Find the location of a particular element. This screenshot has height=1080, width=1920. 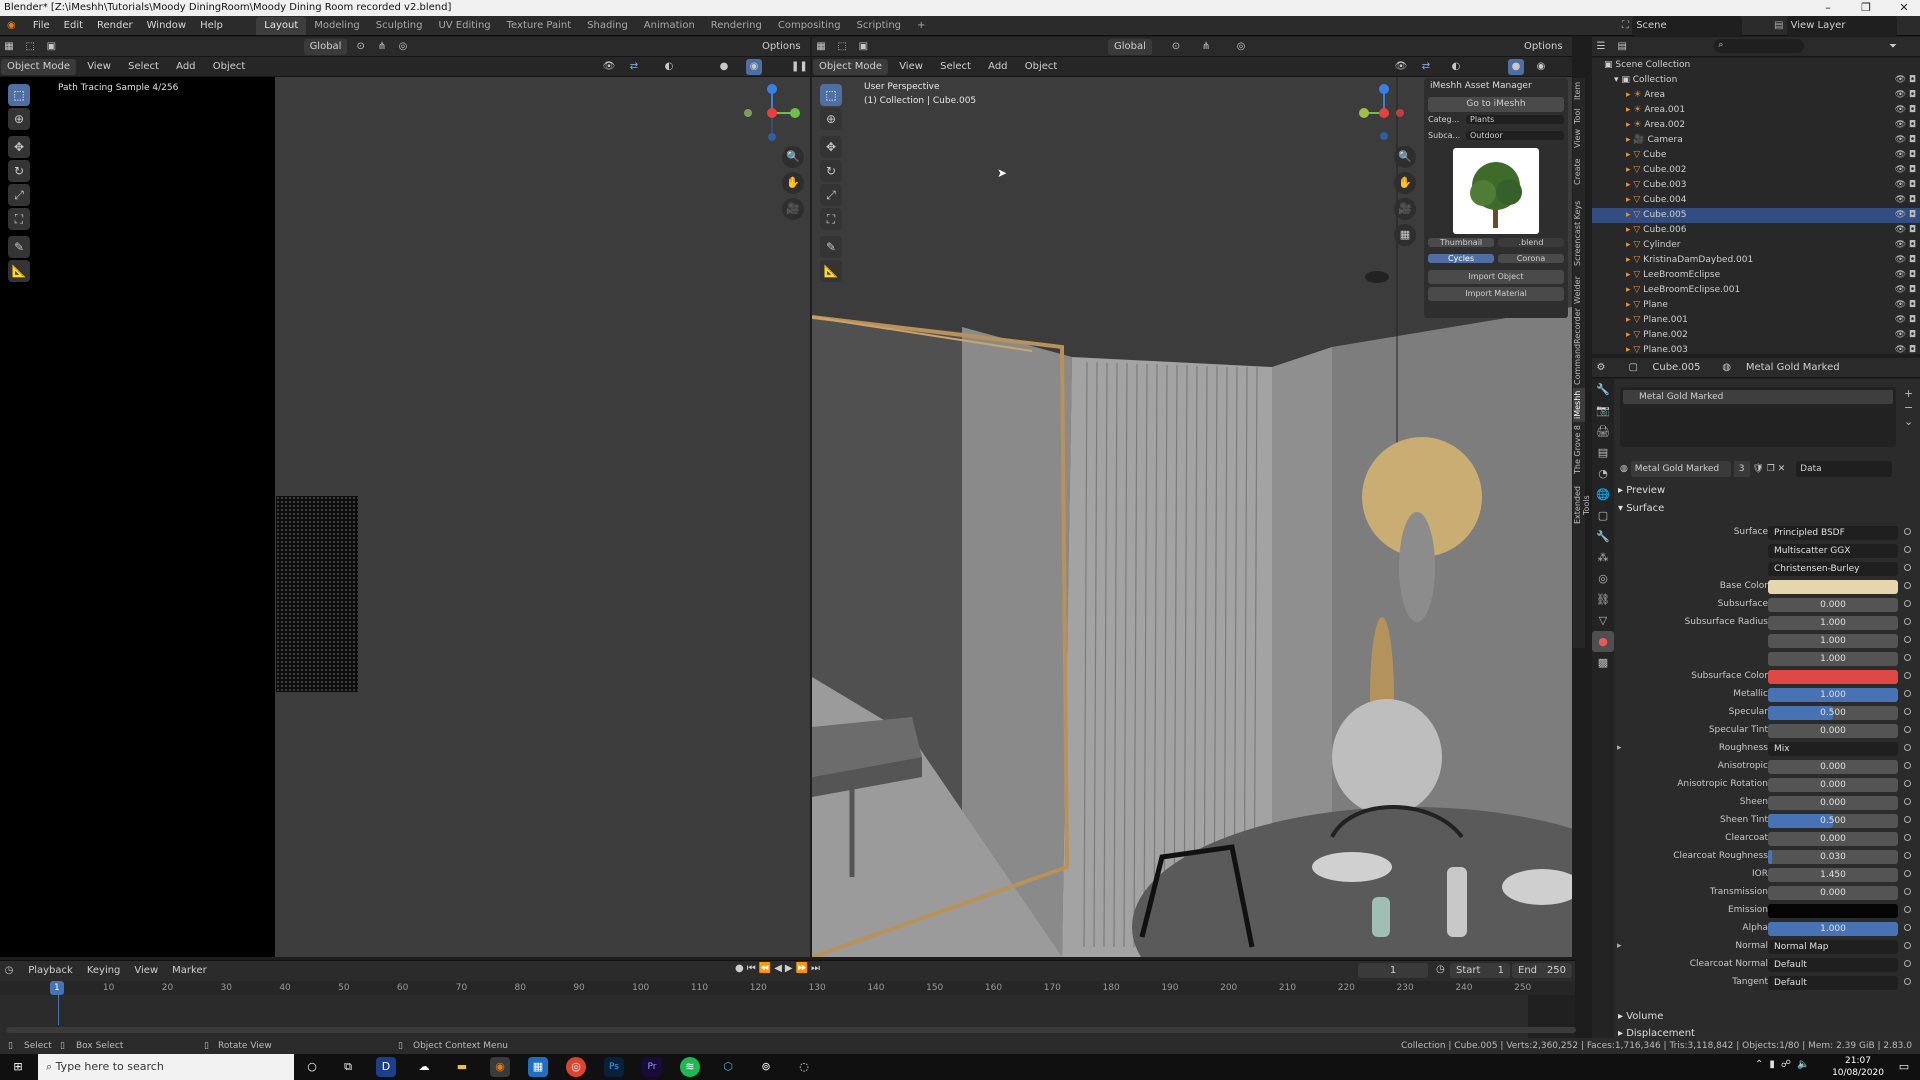

sidebar-tab-commandrecorder: CommandRecorder is located at coordinates (1579, 347).